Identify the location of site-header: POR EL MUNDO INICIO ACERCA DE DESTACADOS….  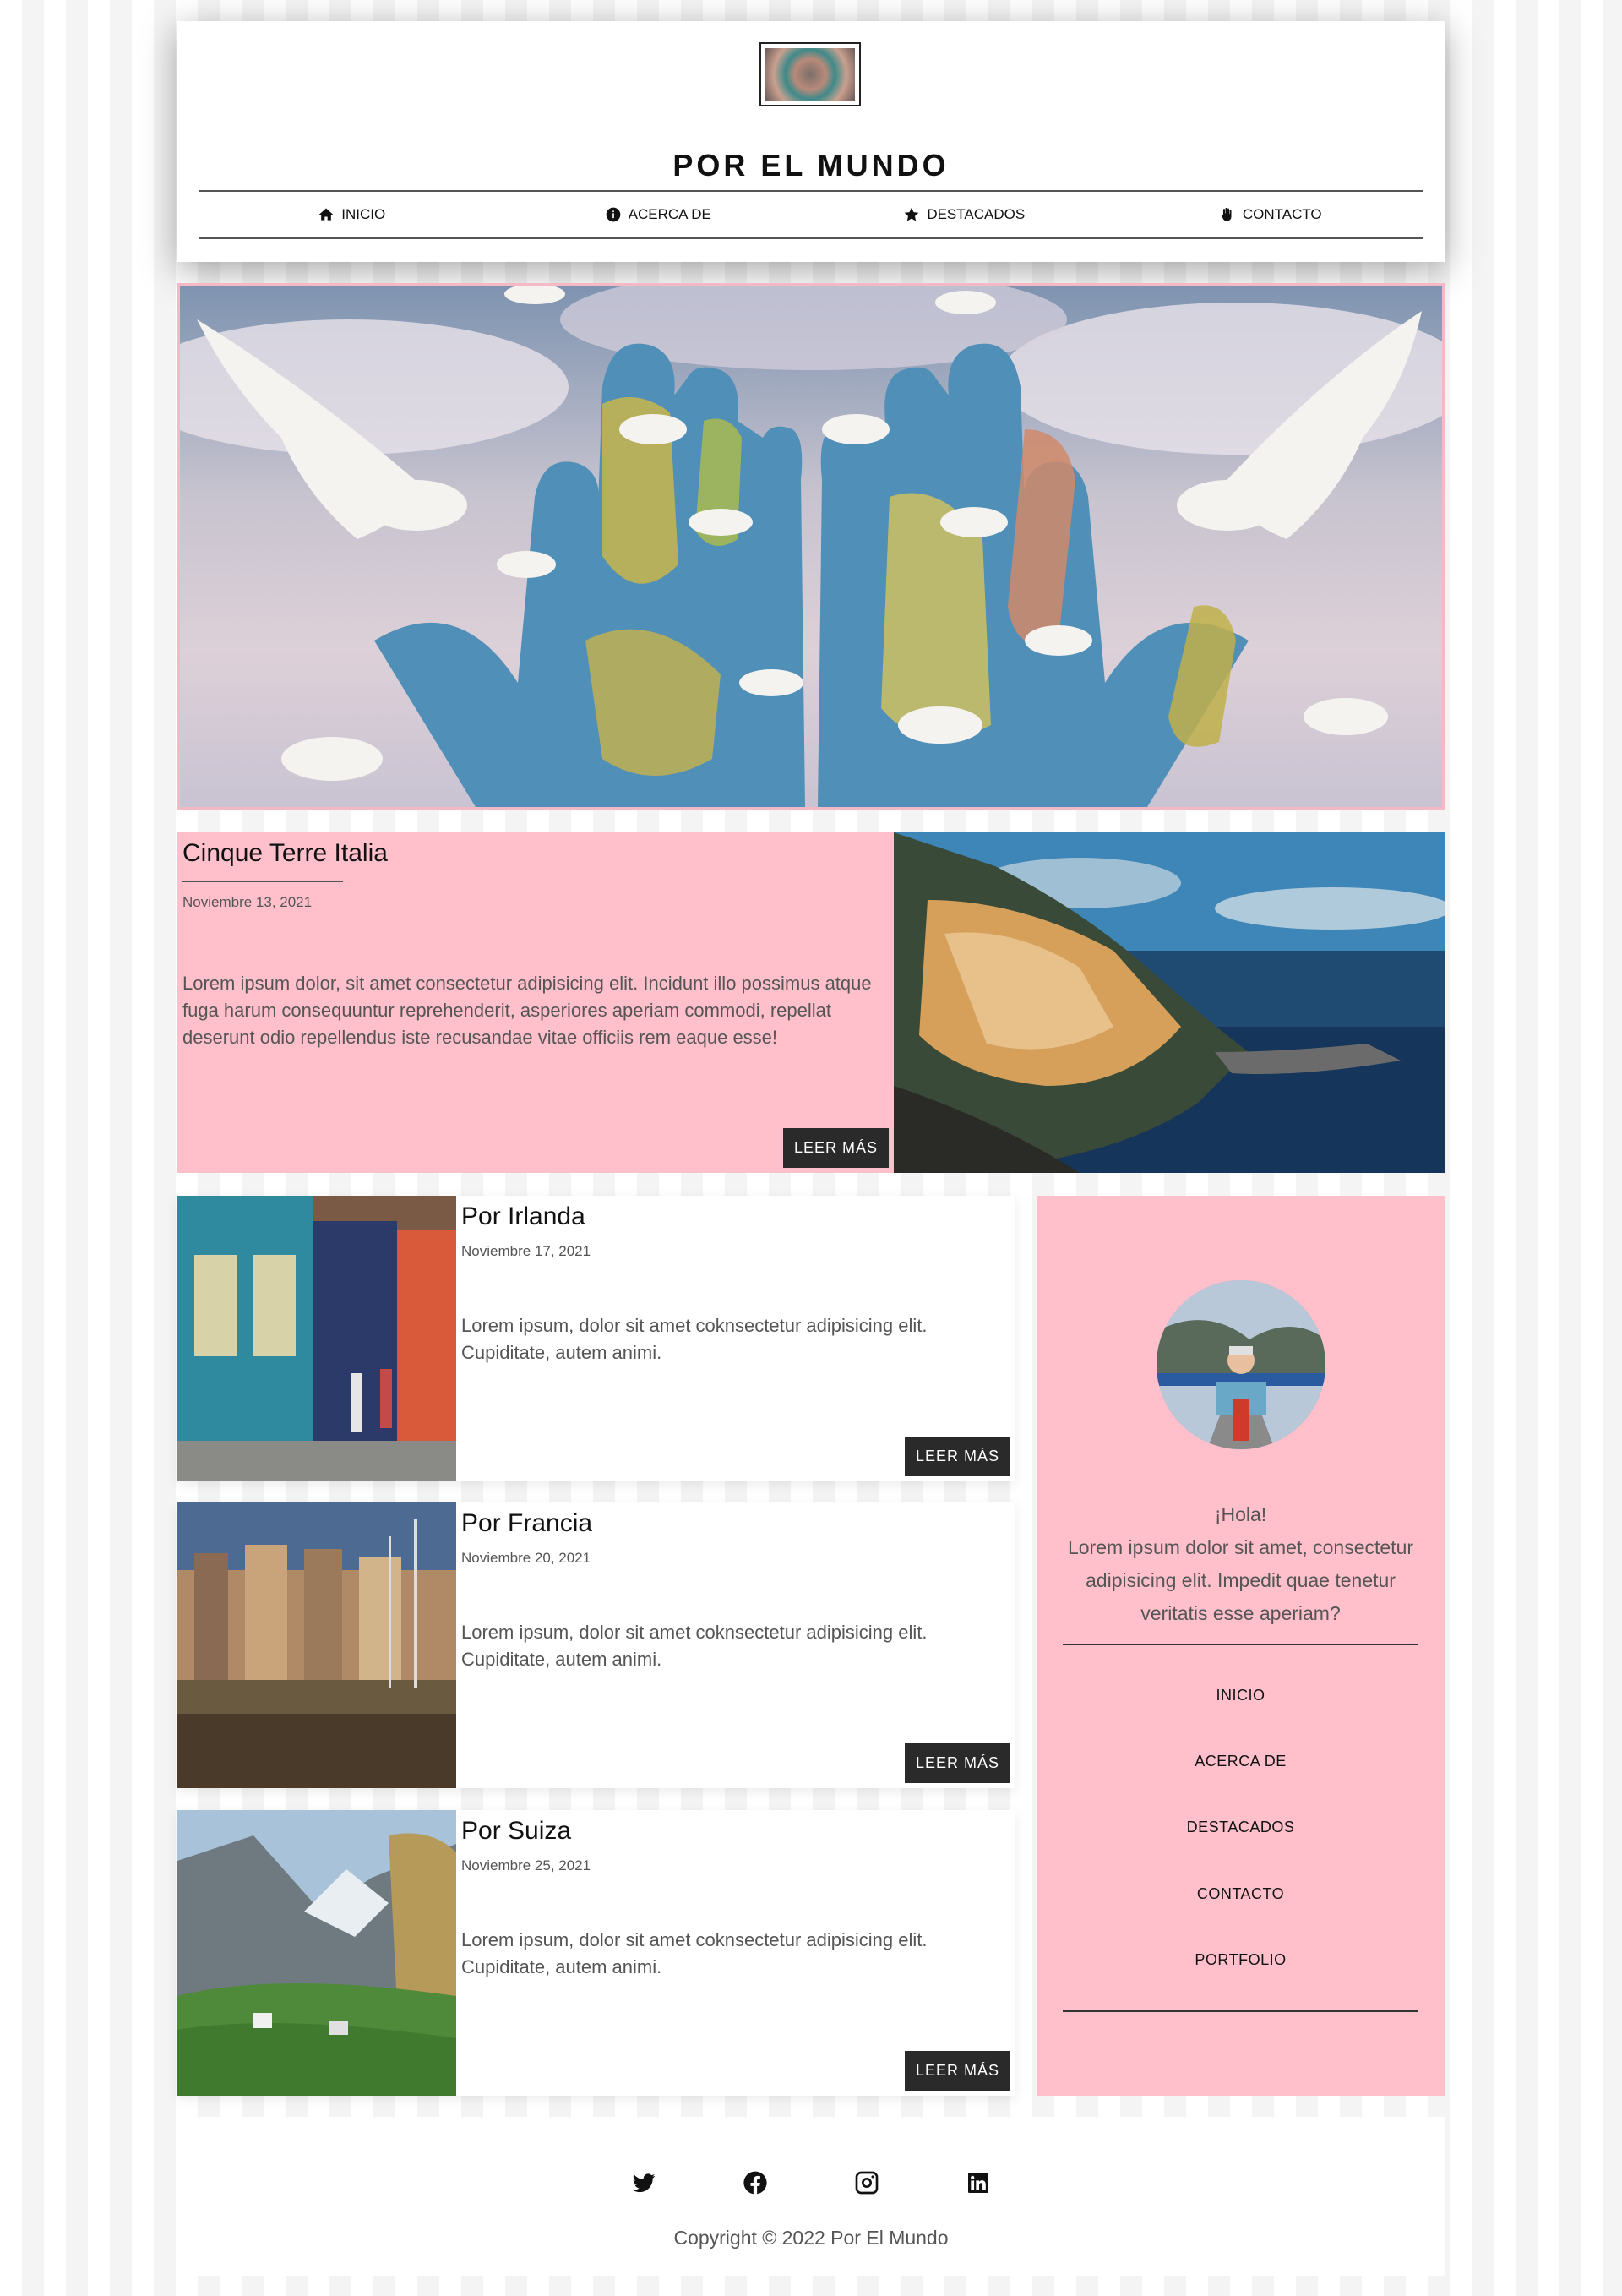
(811, 142).